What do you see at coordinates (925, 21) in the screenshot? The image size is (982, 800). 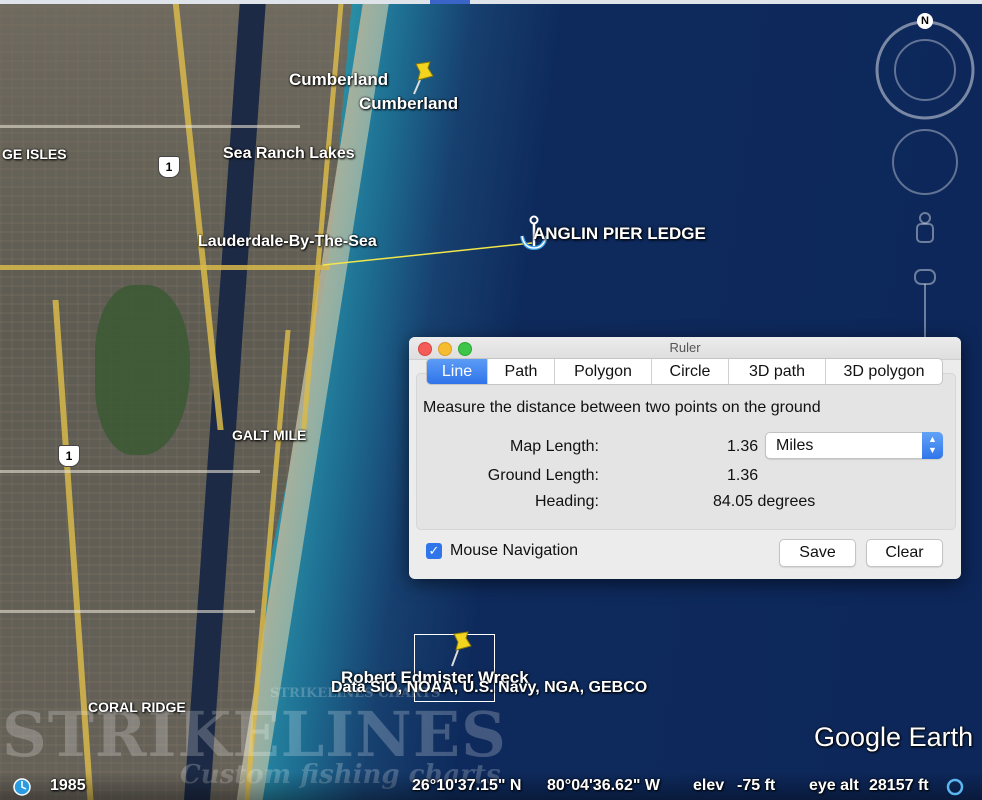 I see `compass-north-icon: N` at bounding box center [925, 21].